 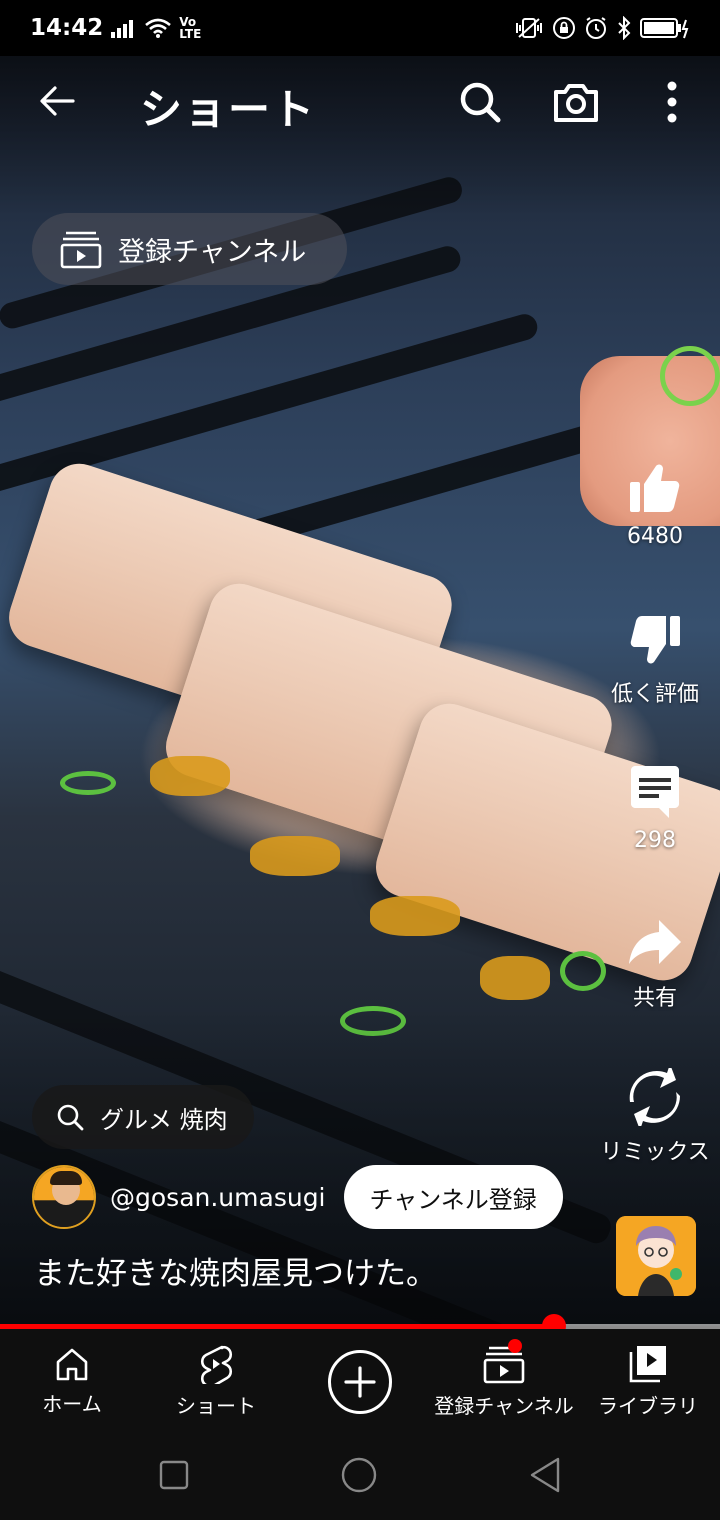 What do you see at coordinates (624, 28) in the screenshot?
I see `bluetooth-icon` at bounding box center [624, 28].